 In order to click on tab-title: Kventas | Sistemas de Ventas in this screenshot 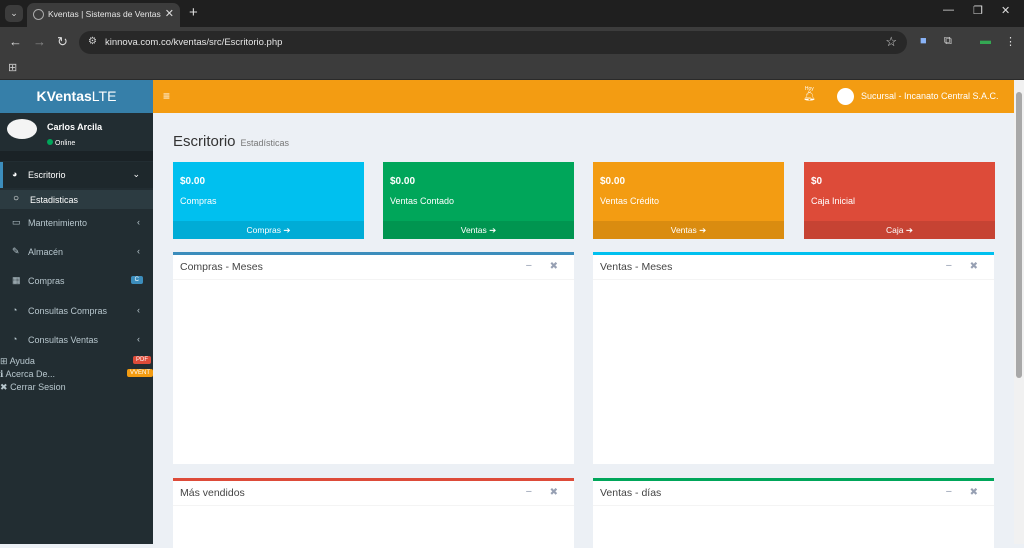, I will do `click(104, 14)`.